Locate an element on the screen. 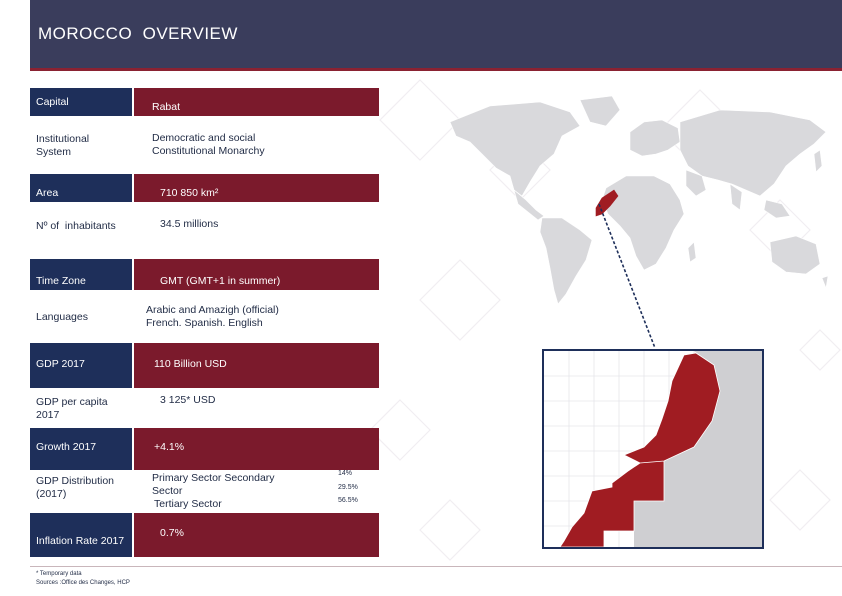  row-inhabitants-label: Nº of inhabitants is located at coordinates (81, 226).